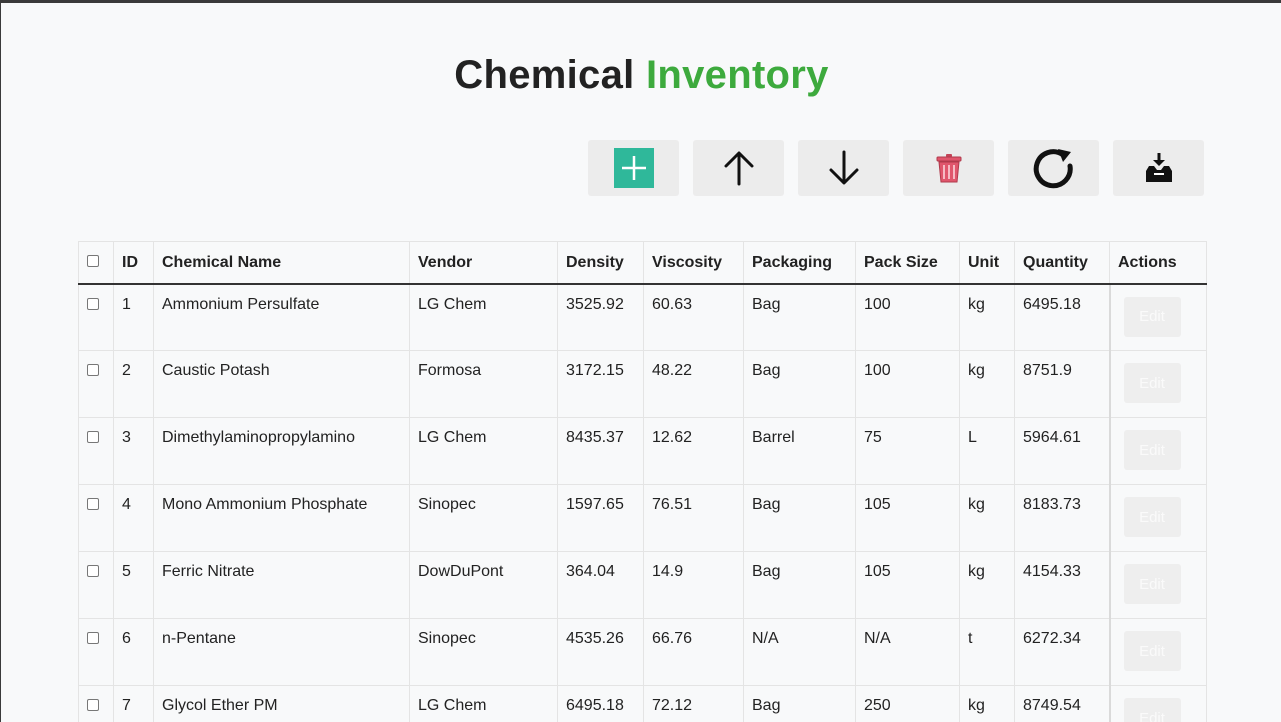 This screenshot has height=722, width=1281. I want to click on page-title: Chemical Inventory, so click(641, 75).